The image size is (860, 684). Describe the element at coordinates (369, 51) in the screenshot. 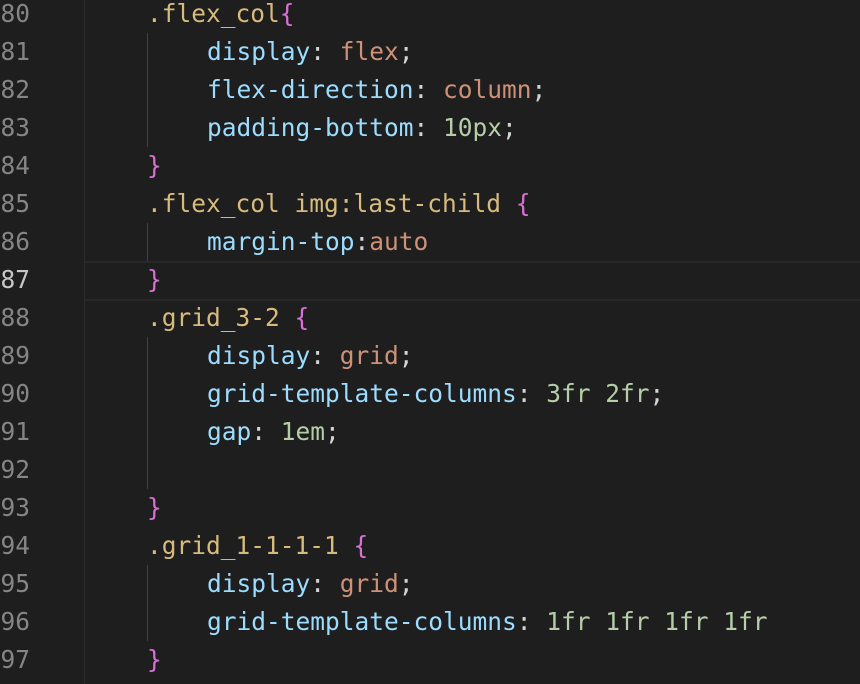

I see `code-token: flex` at that location.